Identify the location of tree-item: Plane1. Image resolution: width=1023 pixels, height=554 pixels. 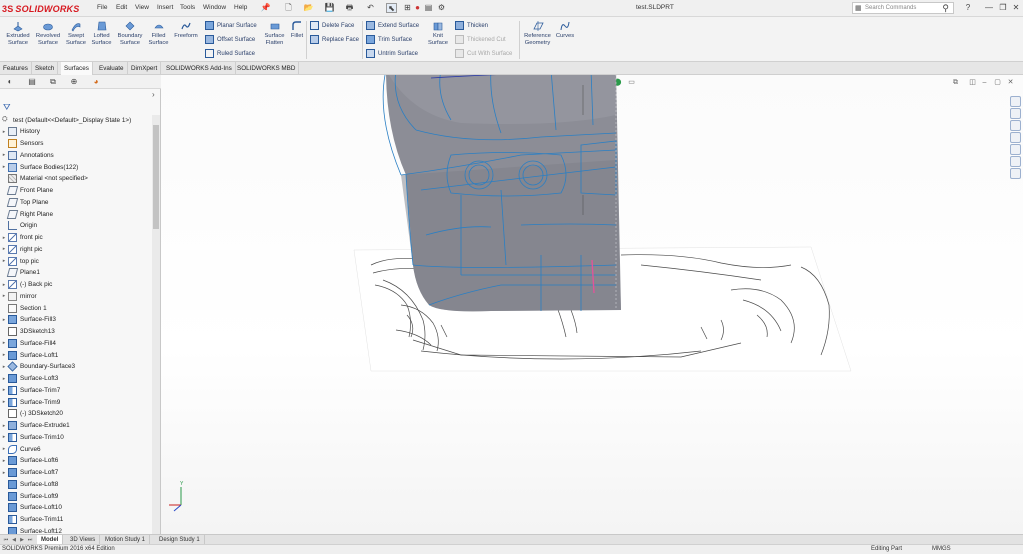
(76, 273).